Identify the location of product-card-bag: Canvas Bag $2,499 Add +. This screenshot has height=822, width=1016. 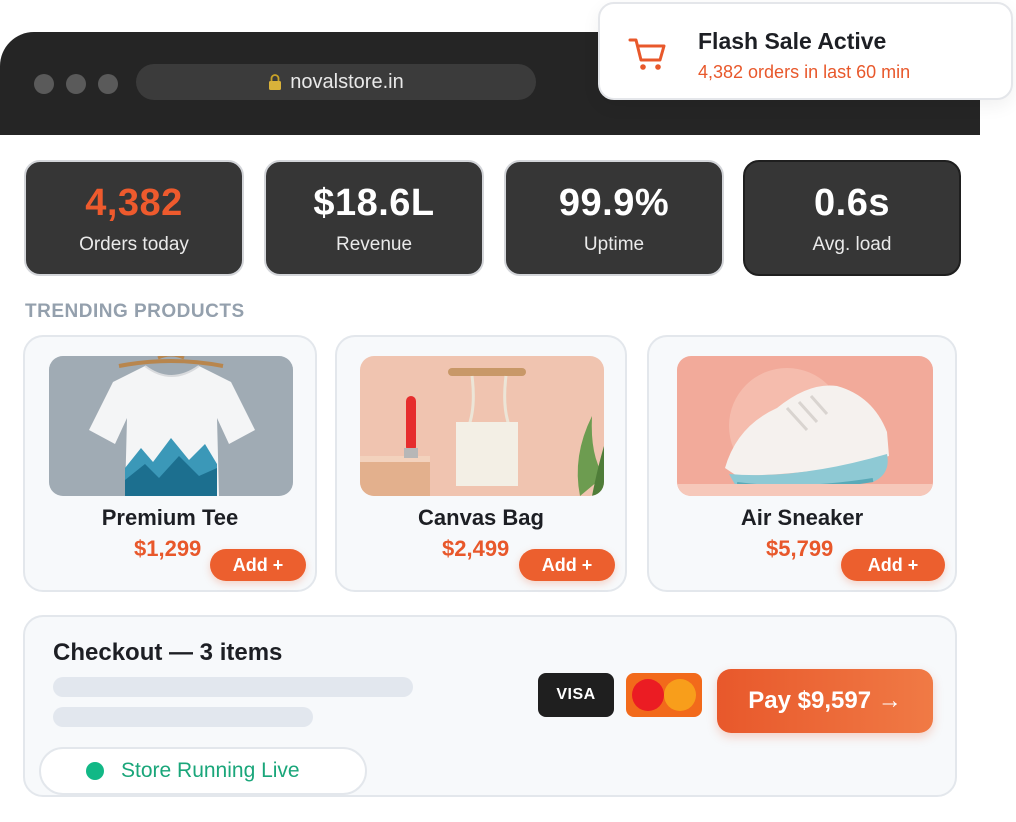
(481, 463).